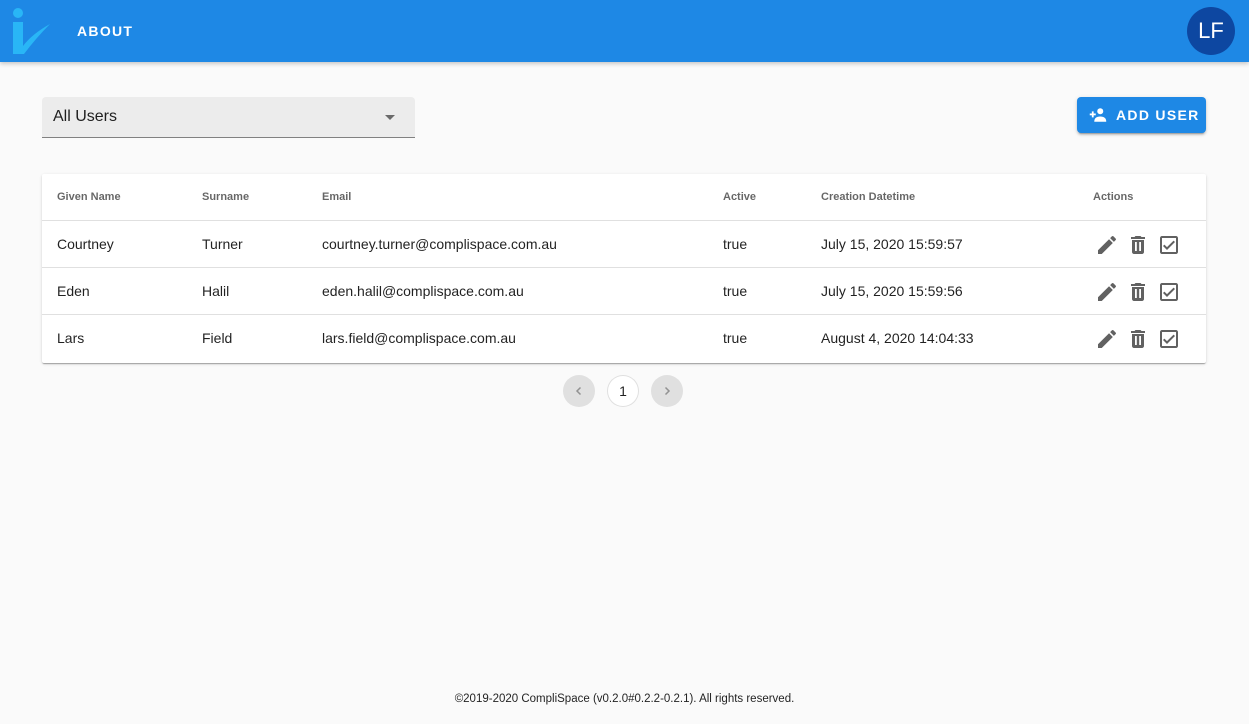 Image resolution: width=1249 pixels, height=724 pixels. I want to click on next-page-button, so click(667, 391).